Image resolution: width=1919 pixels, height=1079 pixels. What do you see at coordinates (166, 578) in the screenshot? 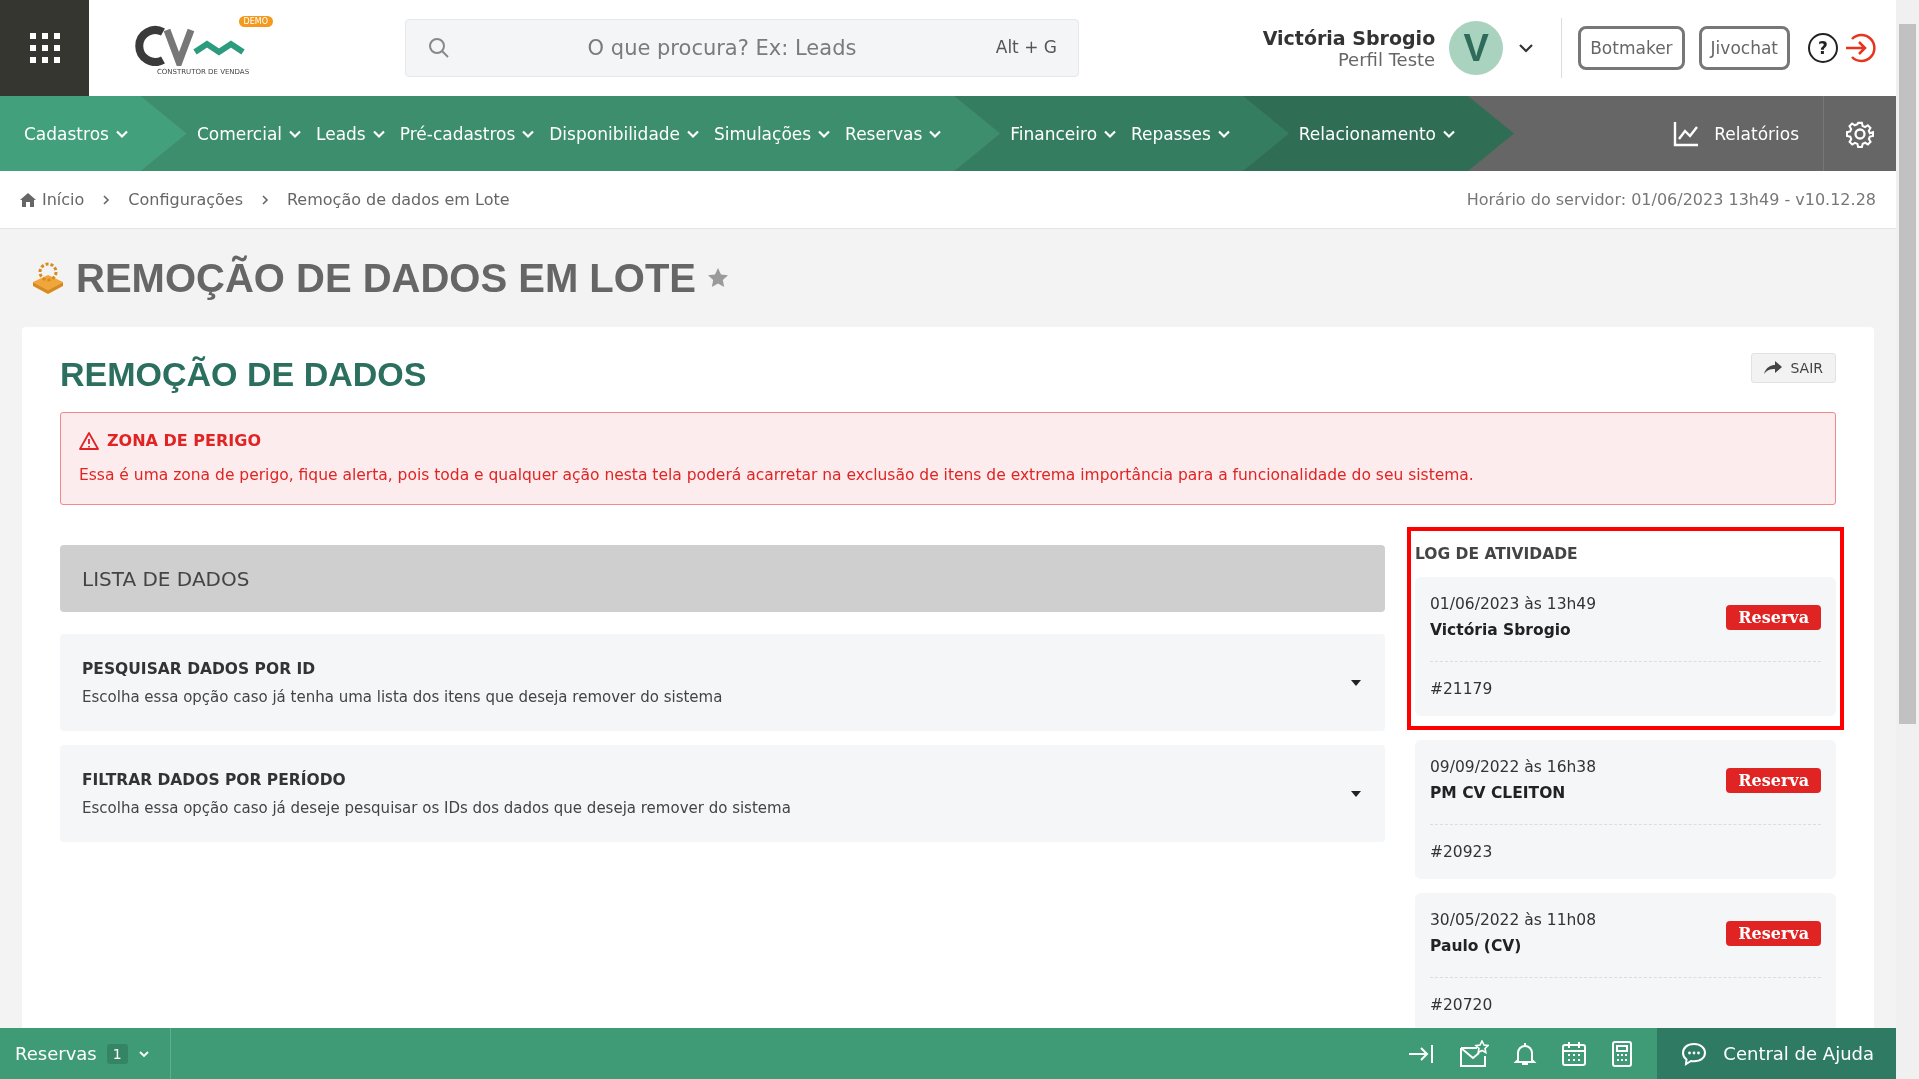
I see `list-title: LISTA DE DADOS` at bounding box center [166, 578].